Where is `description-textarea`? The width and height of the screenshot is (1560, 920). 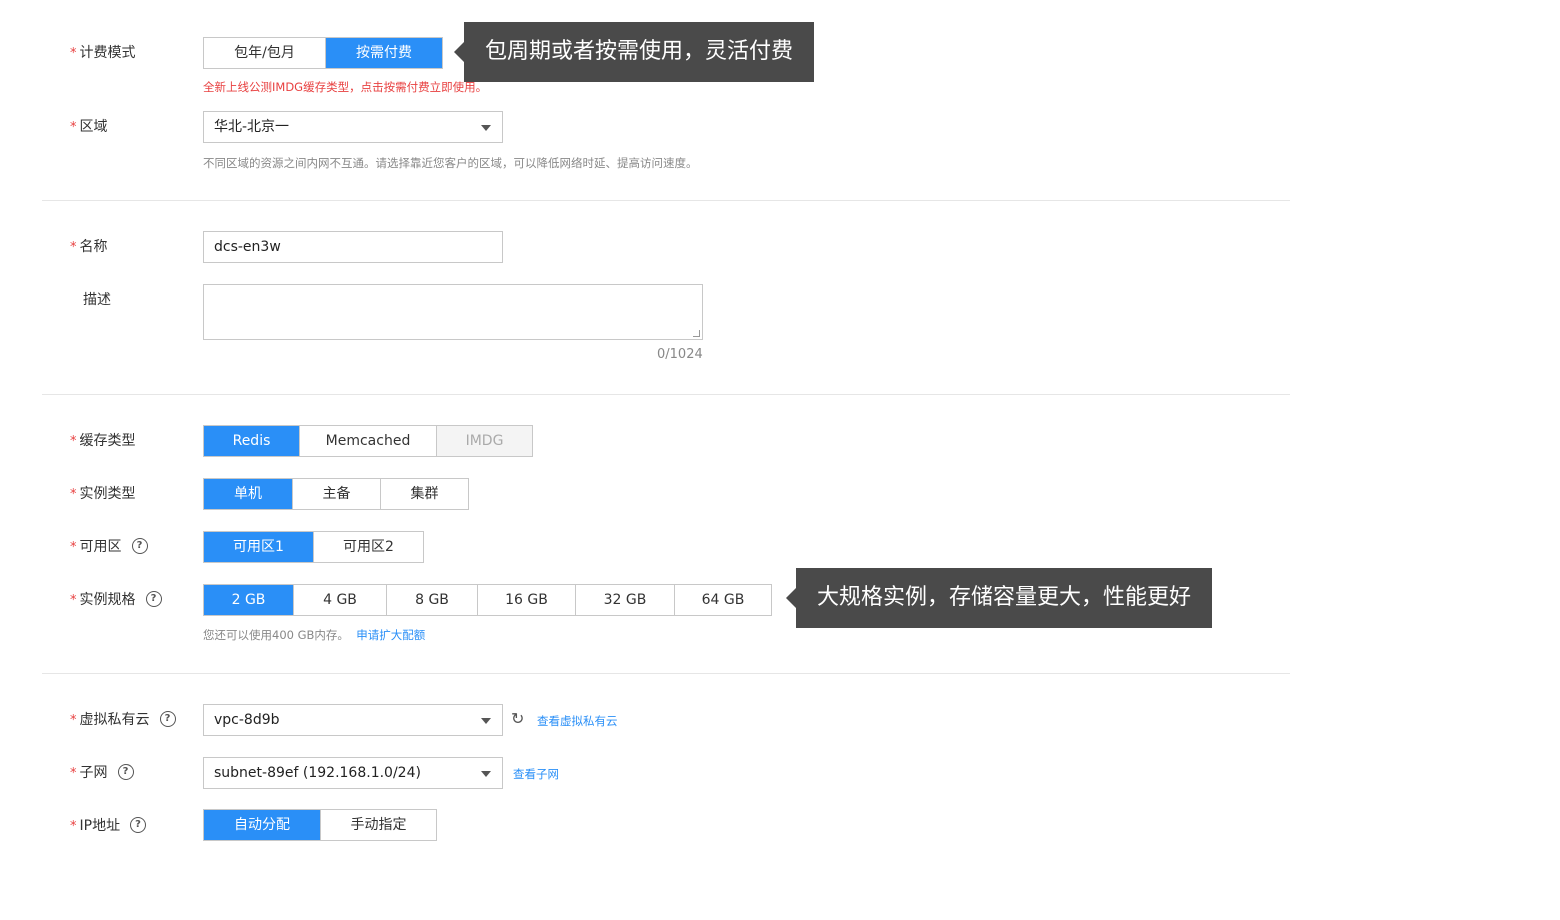 description-textarea is located at coordinates (453, 312).